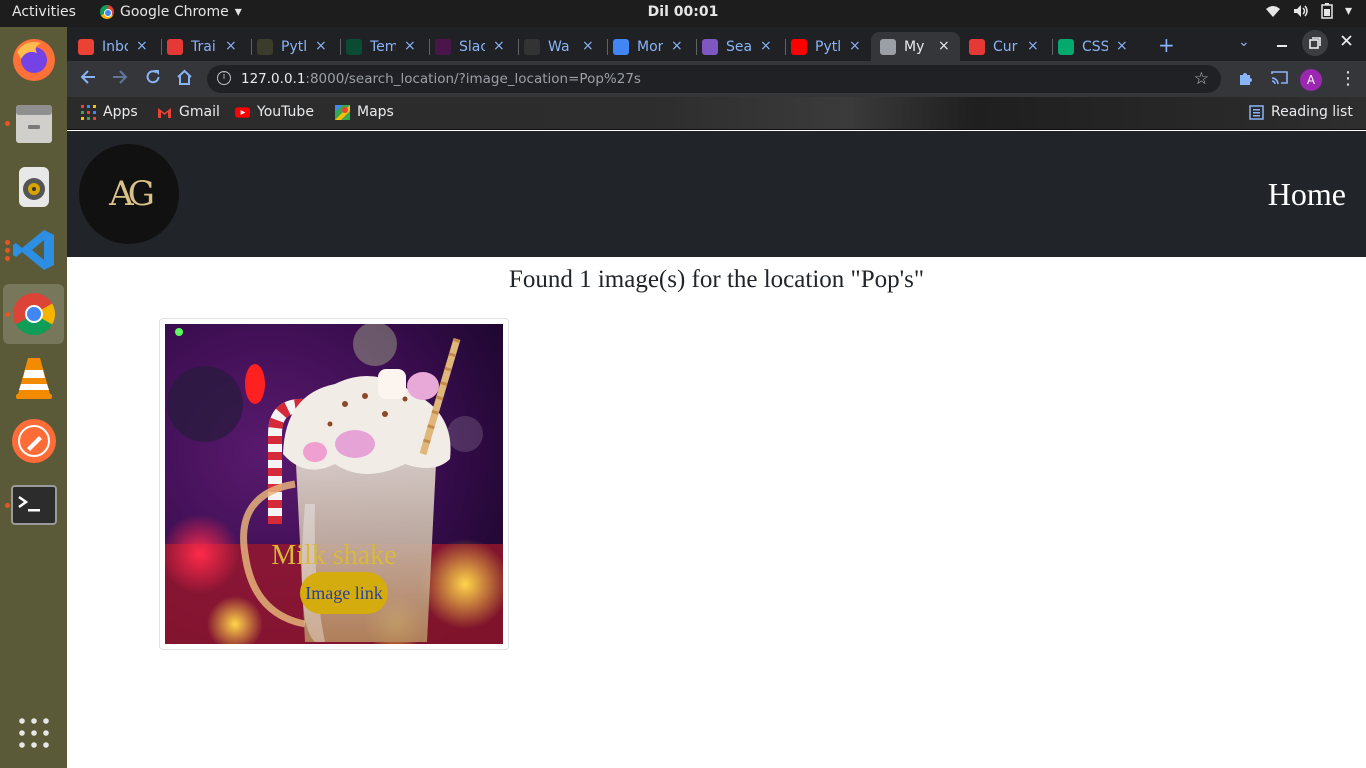  I want to click on browser-tab: Slac ×, so click(475, 46).